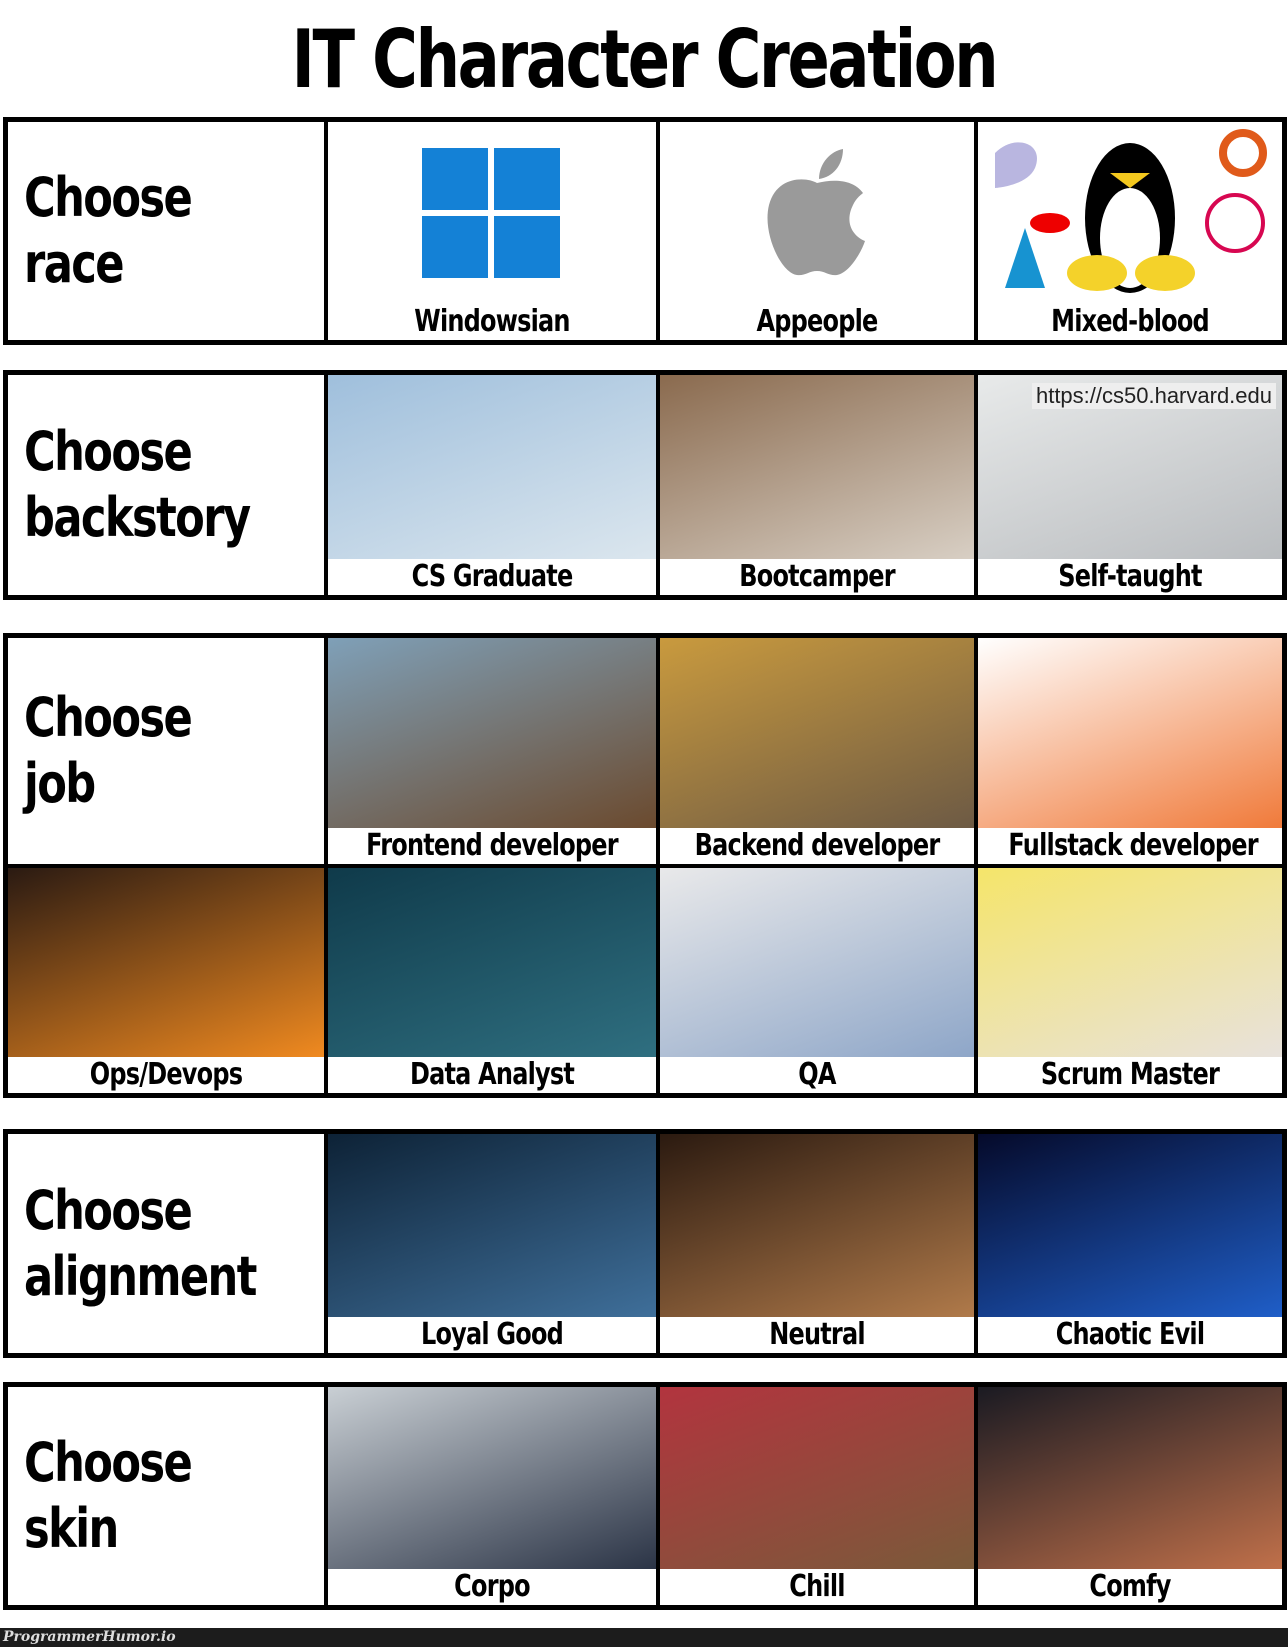 The height and width of the screenshot is (1647, 1288). I want to click on option-label: Windowsian, so click(492, 321).